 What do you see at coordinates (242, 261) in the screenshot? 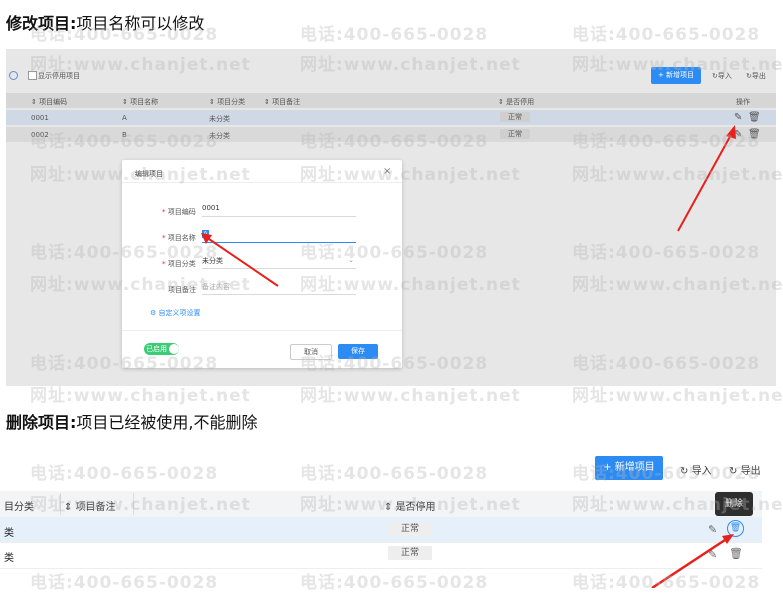
I see `arrow-to-name-field` at bounding box center [242, 261].